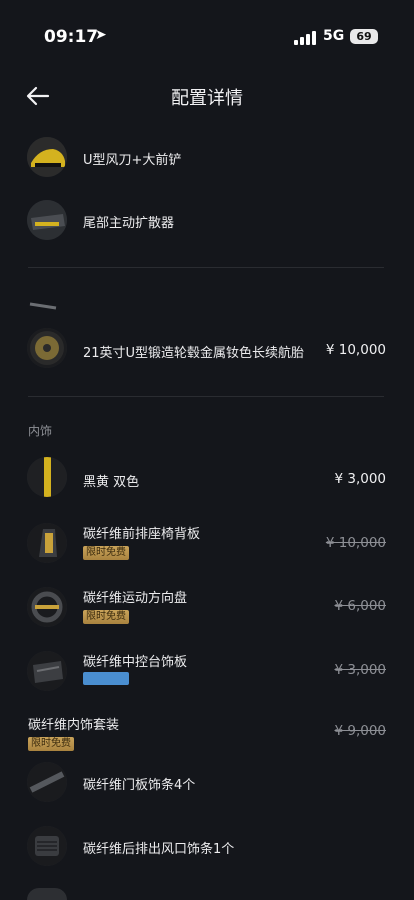  Describe the element at coordinates (364, 36) in the screenshot. I see `battery-icon: 69` at that location.